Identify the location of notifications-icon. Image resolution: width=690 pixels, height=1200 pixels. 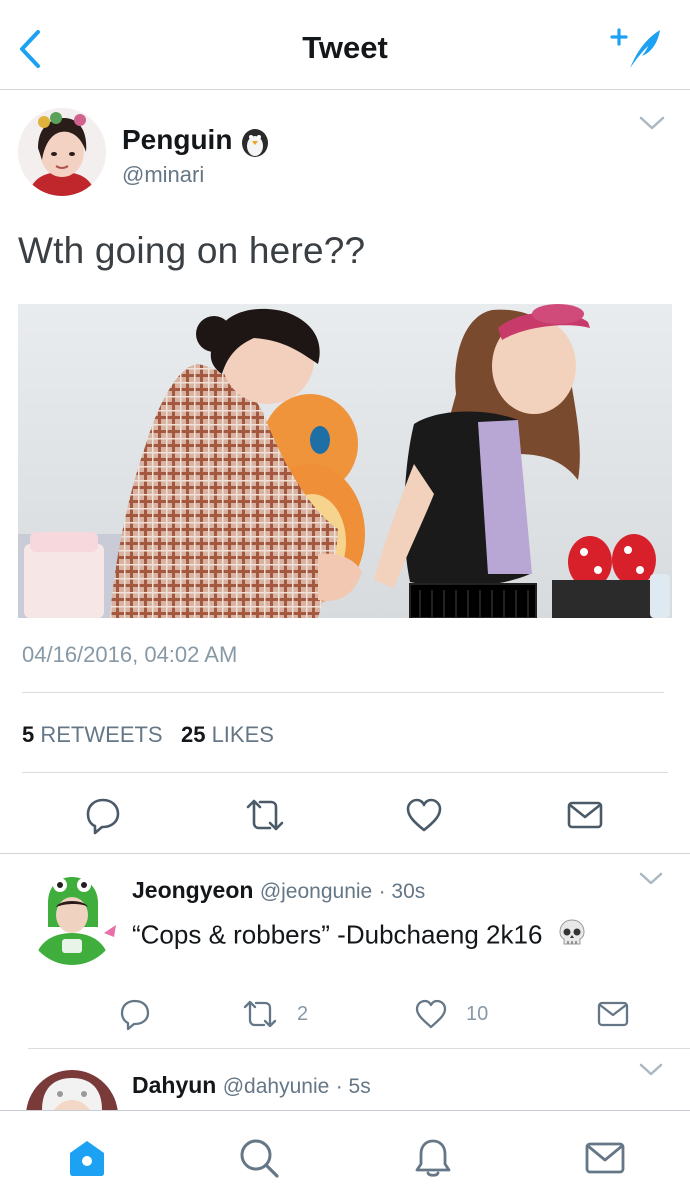
(433, 1158).